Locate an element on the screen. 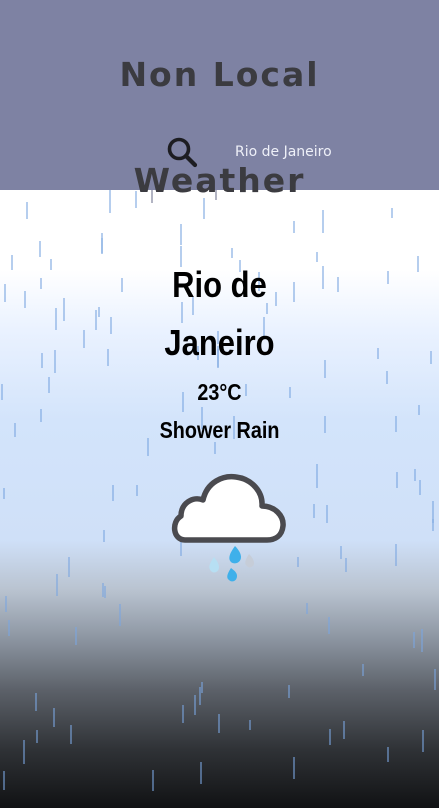 Image resolution: width=439 pixels, height=808 pixels. search-input is located at coordinates (325, 152).